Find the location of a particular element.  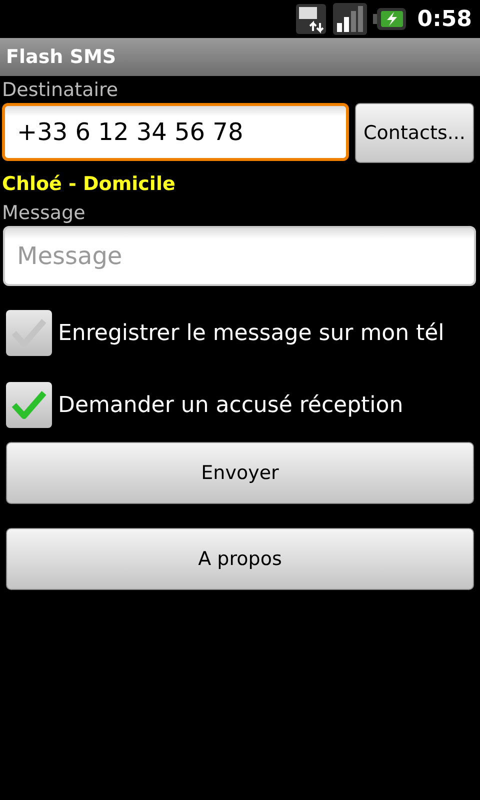

recipient-label: Destinataire is located at coordinates (60, 89).